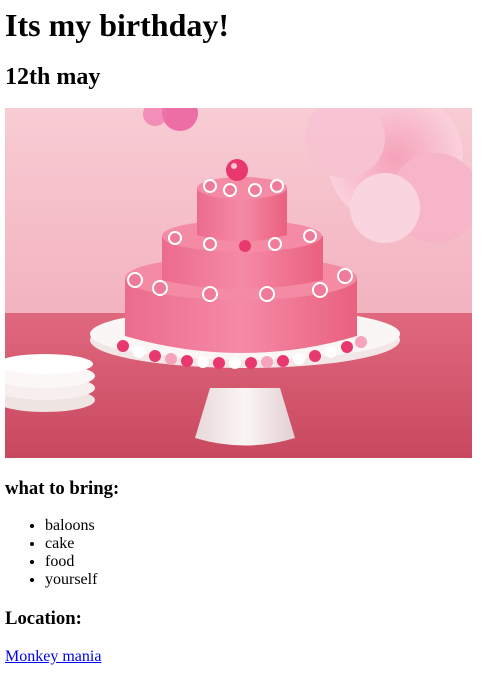  What do you see at coordinates (267, 562) in the screenshot?
I see `list-item: food` at bounding box center [267, 562].